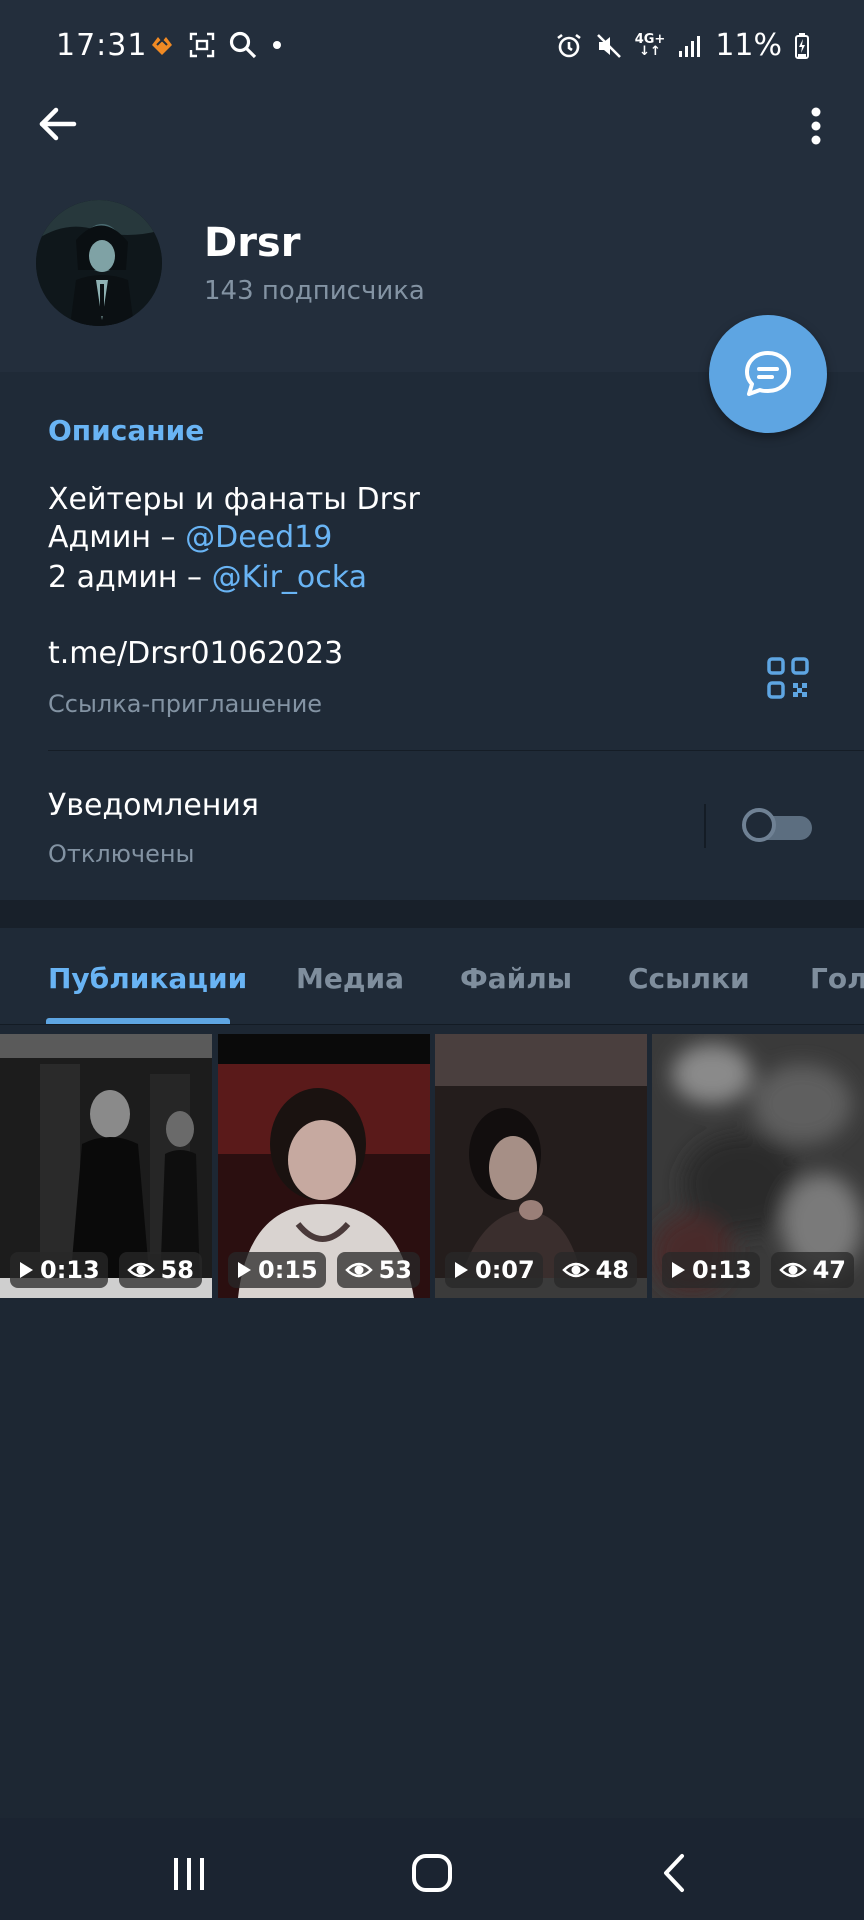 The height and width of the screenshot is (1920, 864). What do you see at coordinates (243, 45) in the screenshot?
I see `search-icon` at bounding box center [243, 45].